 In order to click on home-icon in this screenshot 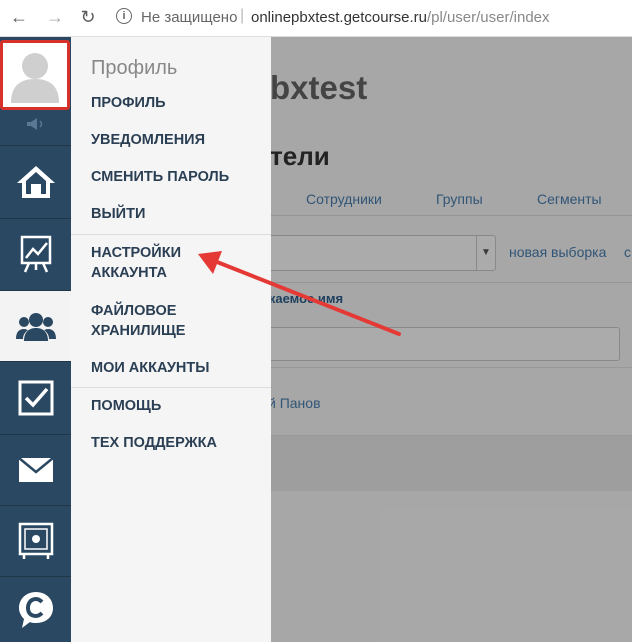, I will do `click(35, 182)`.